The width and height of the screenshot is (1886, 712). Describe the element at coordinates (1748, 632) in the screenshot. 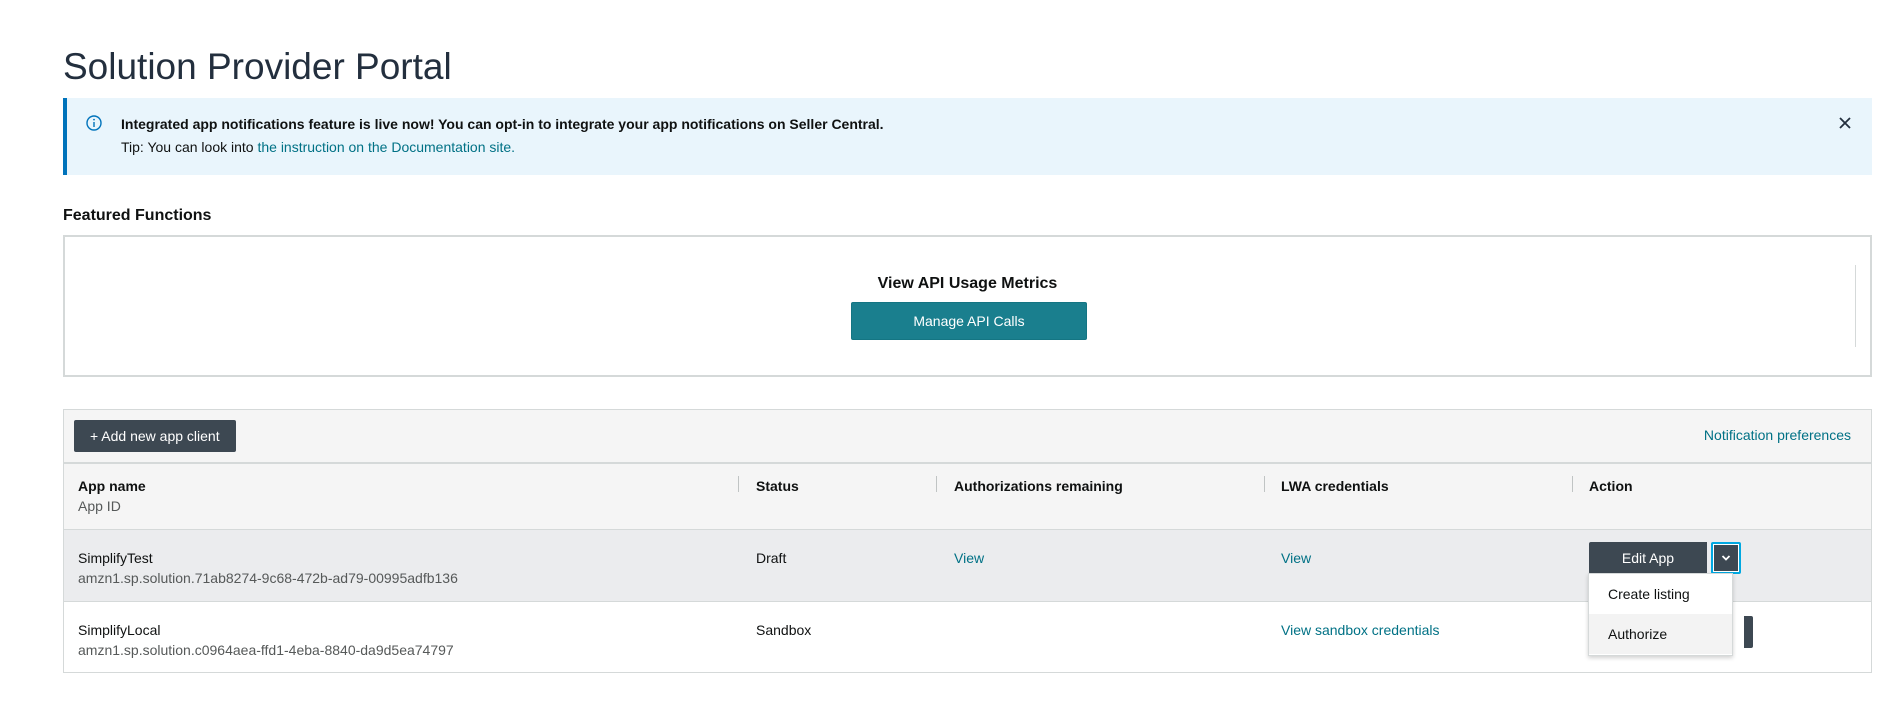

I see `action-button-partial` at that location.